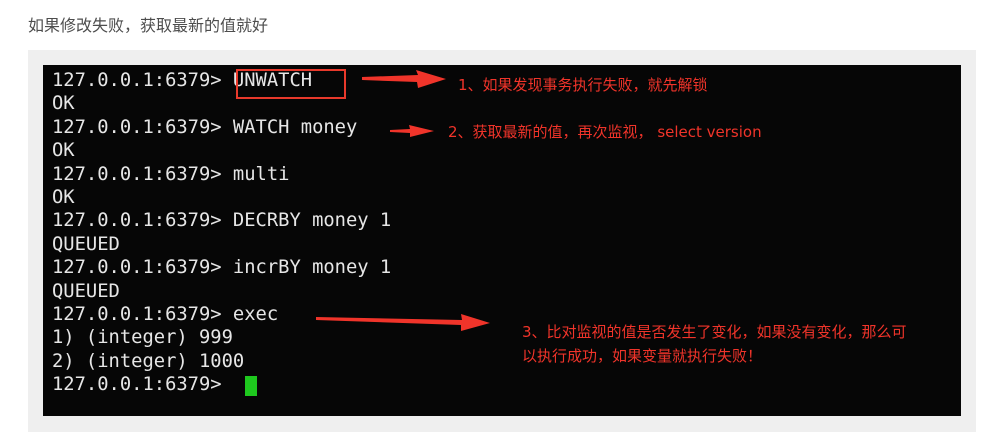 This screenshot has width=992, height=444. Describe the element at coordinates (714, 332) in the screenshot. I see `annotation-note-3-line-1: 3、比对监视的值是否发生了变化，如果没有变化，那么可` at that location.